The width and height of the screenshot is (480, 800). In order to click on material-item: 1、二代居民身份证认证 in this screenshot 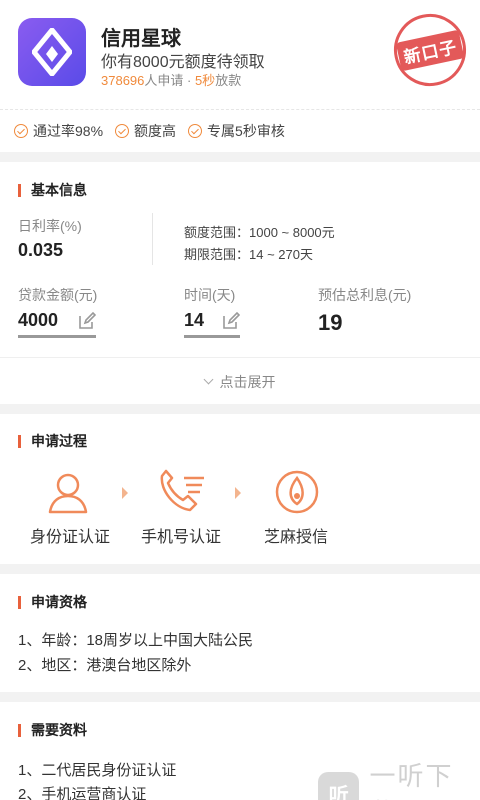, I will do `click(97, 770)`.